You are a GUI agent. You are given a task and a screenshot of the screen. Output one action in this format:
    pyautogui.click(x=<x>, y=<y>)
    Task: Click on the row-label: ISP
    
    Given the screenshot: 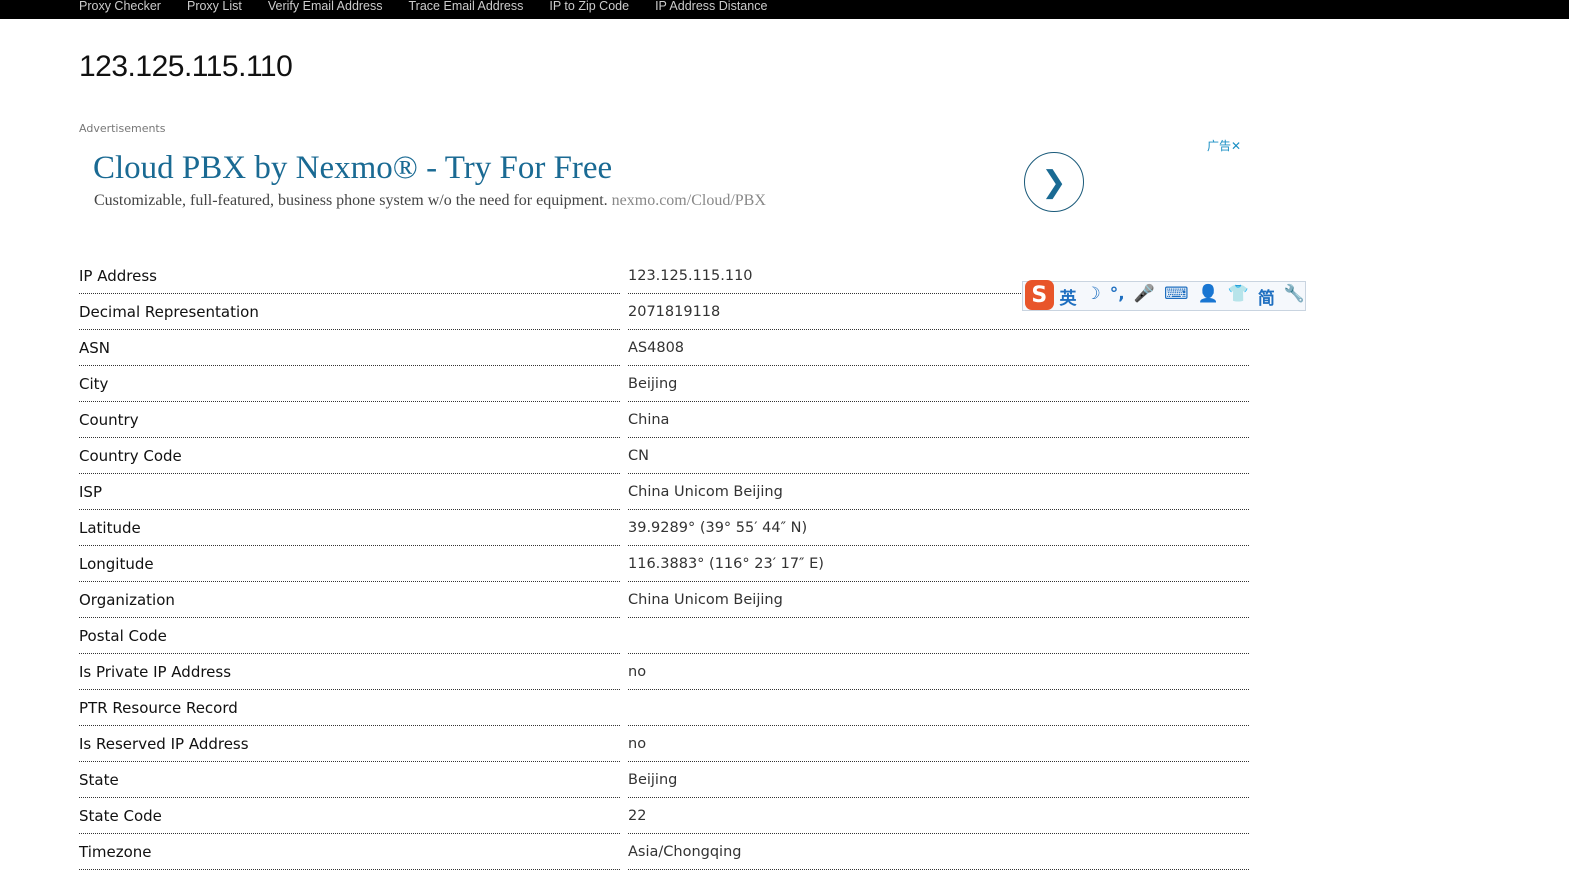 What is the action you would take?
    pyautogui.click(x=349, y=492)
    